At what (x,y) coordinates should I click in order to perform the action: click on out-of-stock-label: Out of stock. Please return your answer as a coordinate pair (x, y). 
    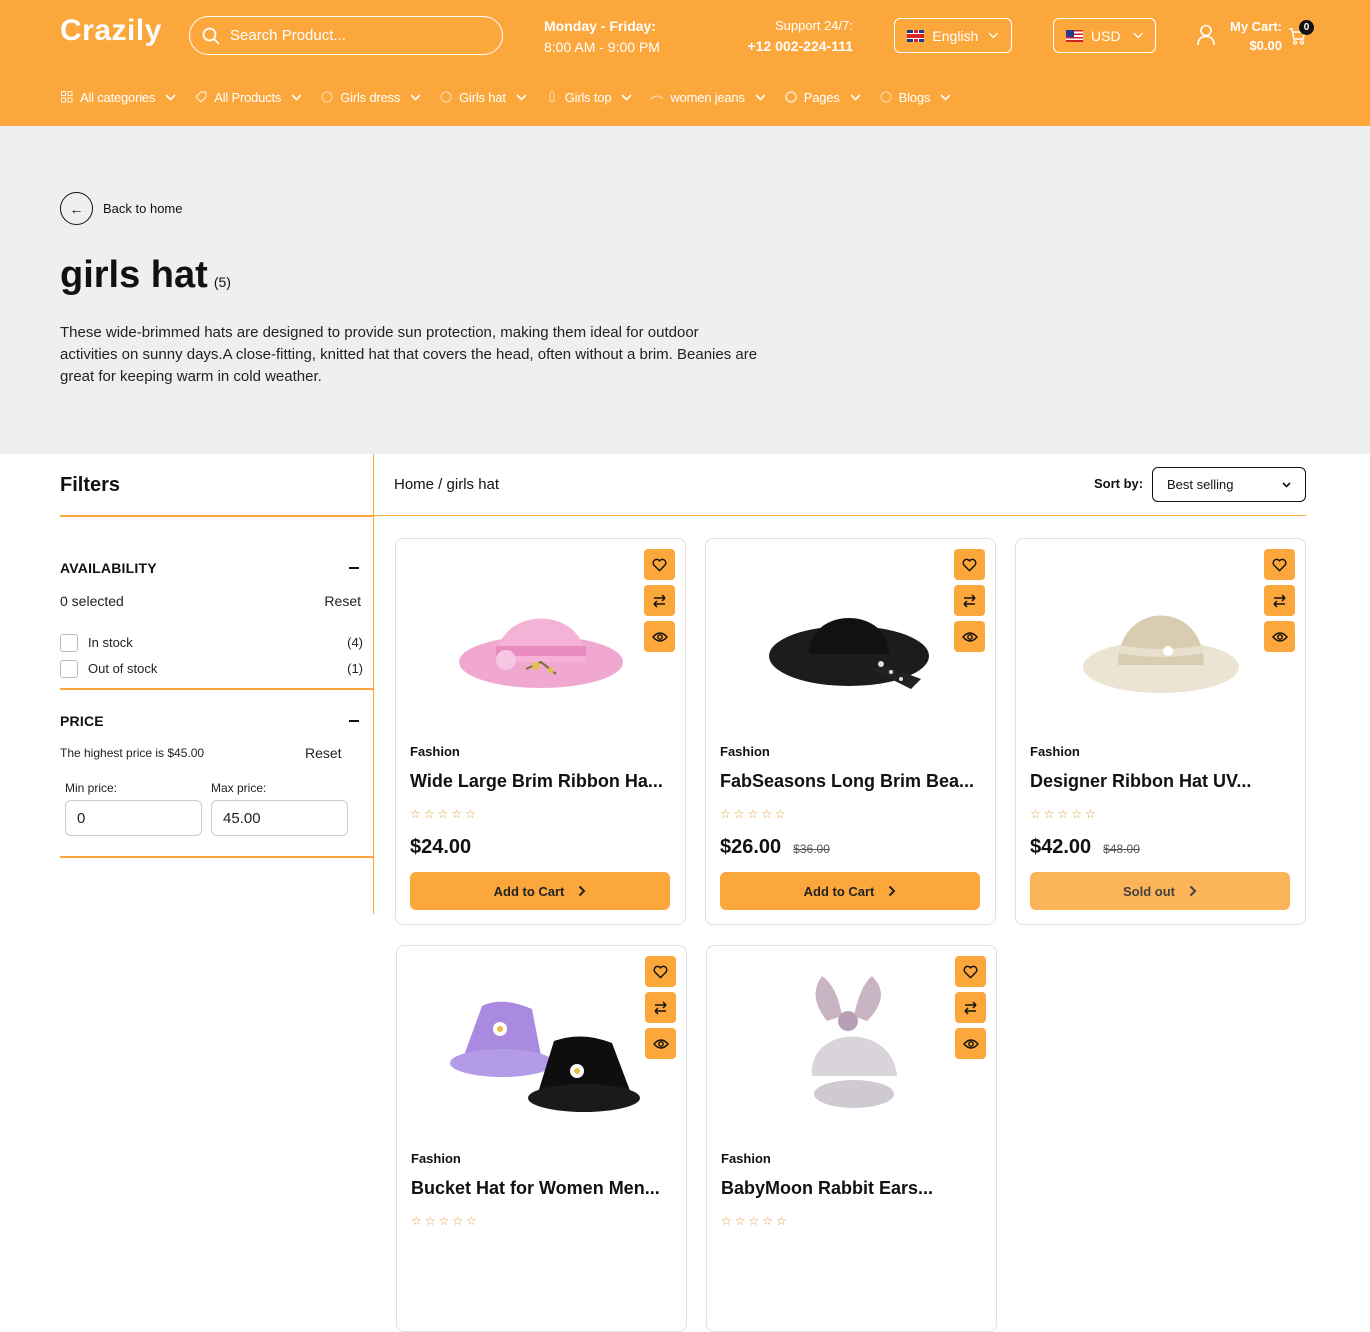
    Looking at the image, I should click on (122, 668).